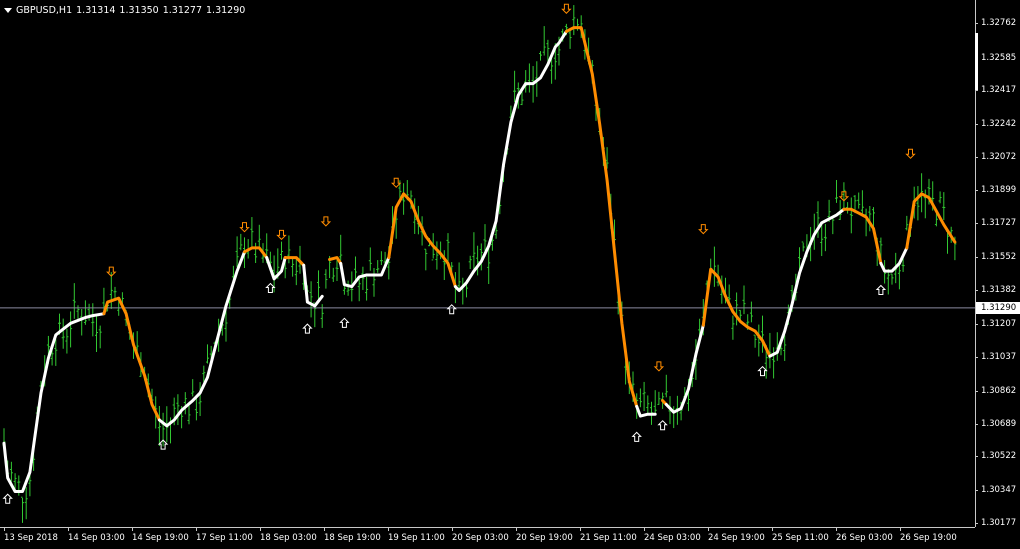 The image size is (1020, 549). What do you see at coordinates (995, 424) in the screenshot?
I see `price-tick: 1.30689` at bounding box center [995, 424].